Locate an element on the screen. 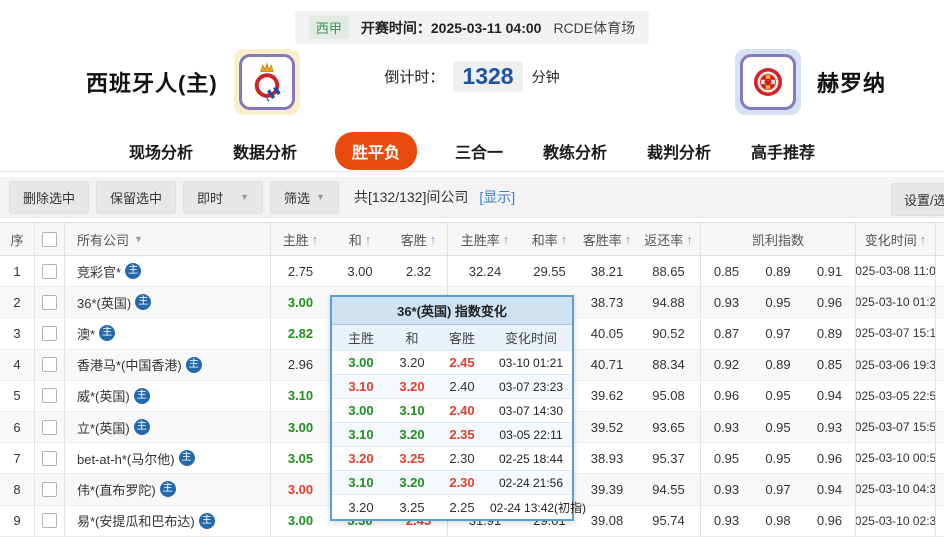 The height and width of the screenshot is (537, 944). tab-expert-picks: 高手推荐 is located at coordinates (783, 151).